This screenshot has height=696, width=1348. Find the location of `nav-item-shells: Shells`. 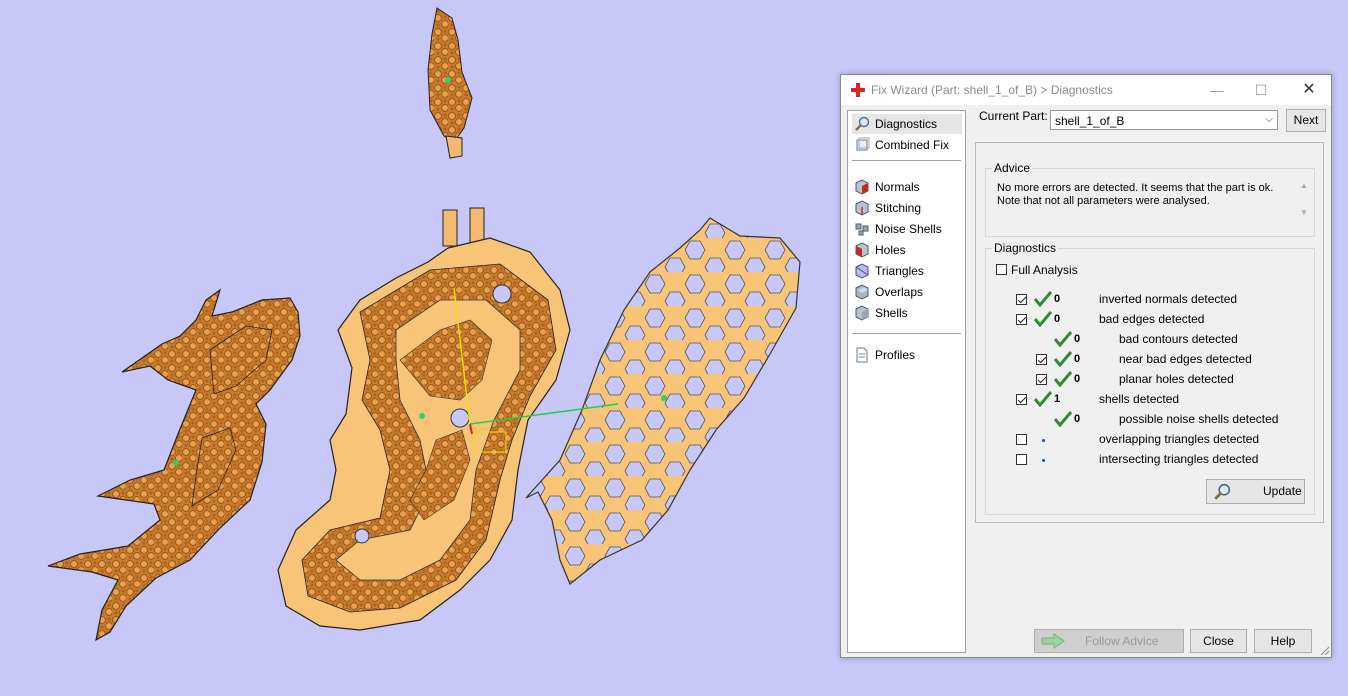

nav-item-shells: Shells is located at coordinates (907, 313).